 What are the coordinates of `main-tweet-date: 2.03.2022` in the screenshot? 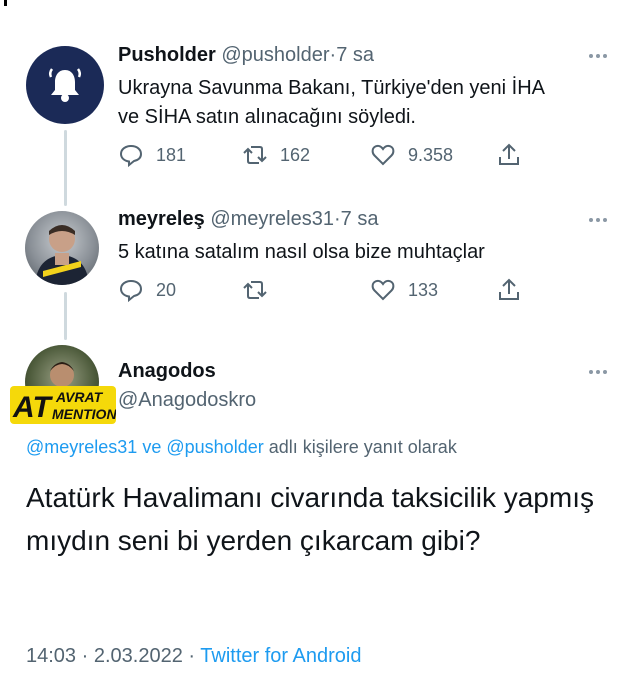 It's located at (138, 656).